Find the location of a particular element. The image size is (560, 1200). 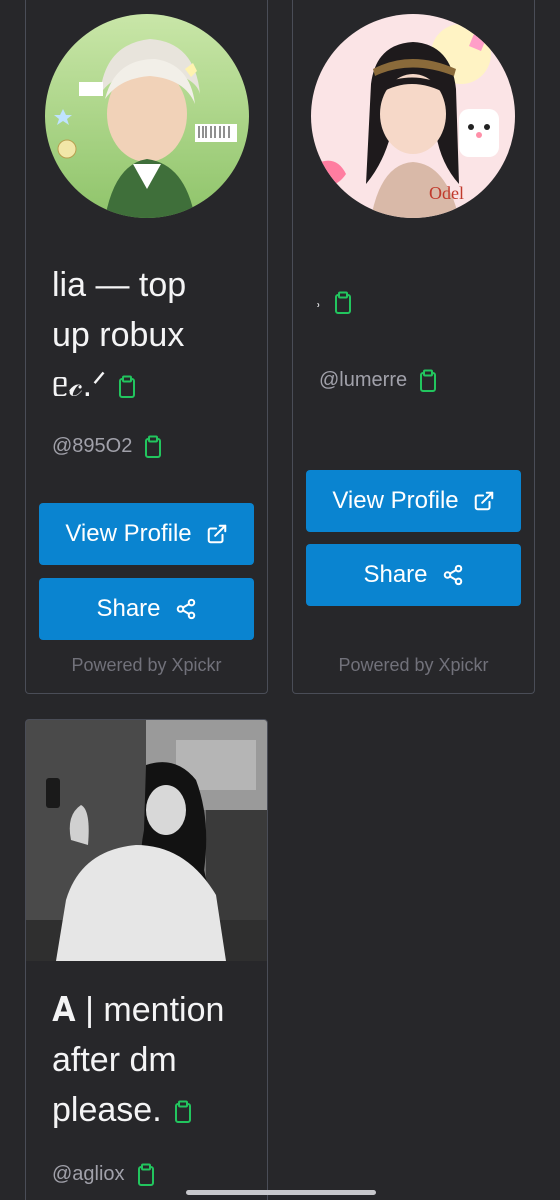

profile-cover-photo is located at coordinates (146, 840).